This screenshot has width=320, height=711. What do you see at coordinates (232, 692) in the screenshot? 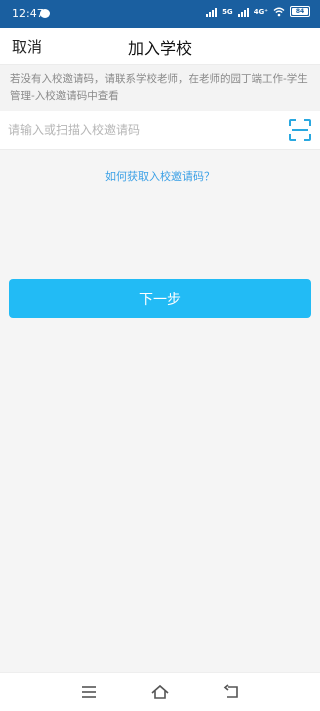
I see `back-icon` at bounding box center [232, 692].